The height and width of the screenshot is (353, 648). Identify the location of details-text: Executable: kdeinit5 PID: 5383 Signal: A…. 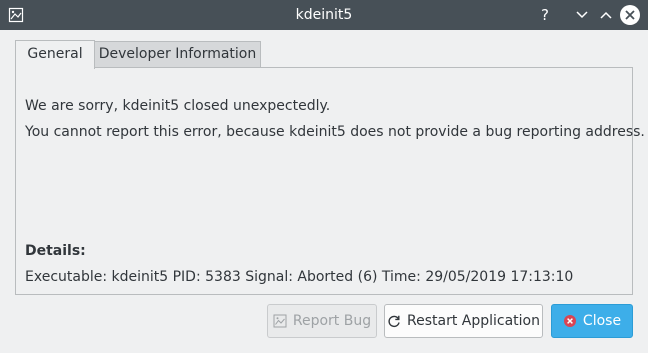
(299, 277).